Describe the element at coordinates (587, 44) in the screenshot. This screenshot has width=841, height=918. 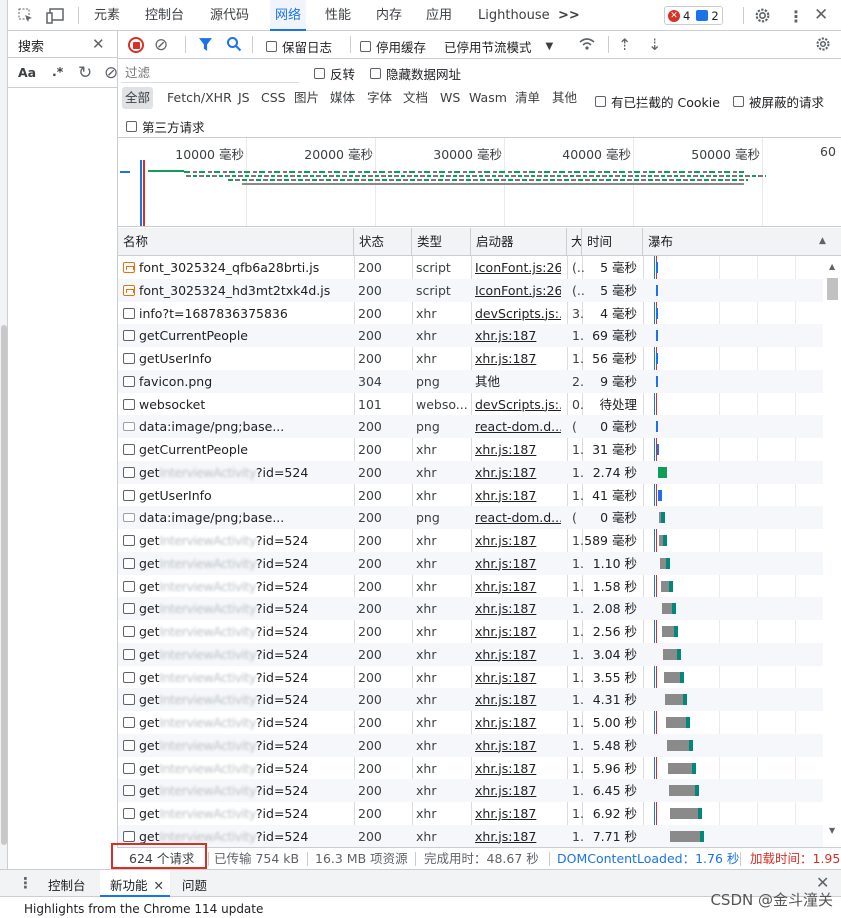
I see `network-conditions-icon` at that location.